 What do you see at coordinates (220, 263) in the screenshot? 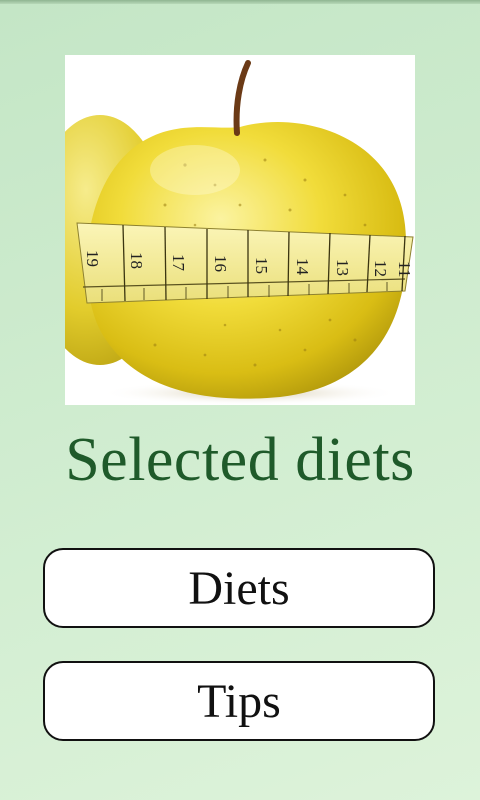
I see `tape-number: 16` at bounding box center [220, 263].